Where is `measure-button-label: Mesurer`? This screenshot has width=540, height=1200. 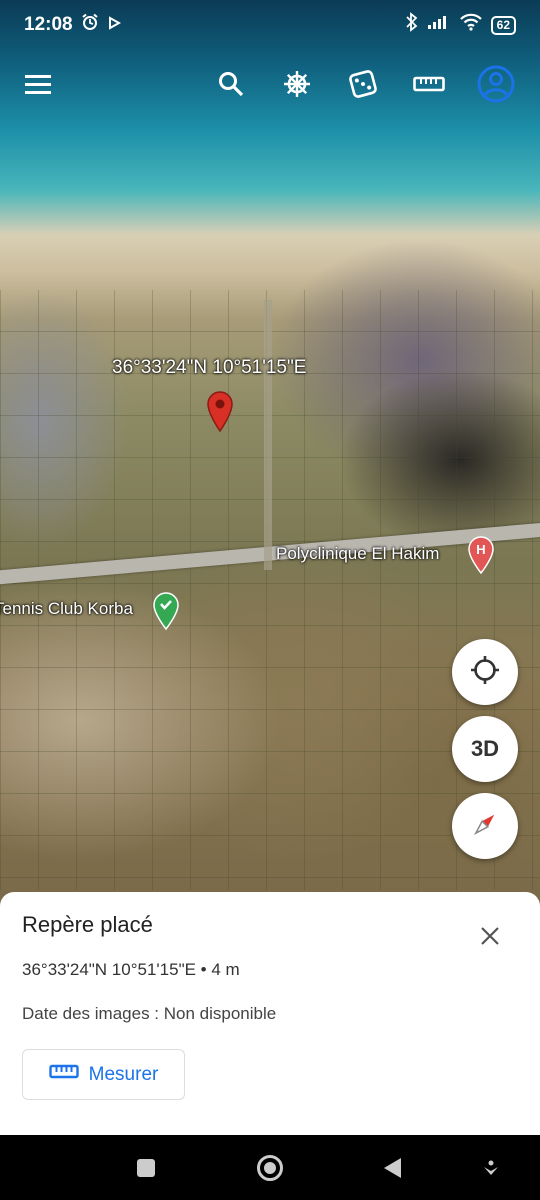
measure-button-label: Mesurer is located at coordinates (123, 1074).